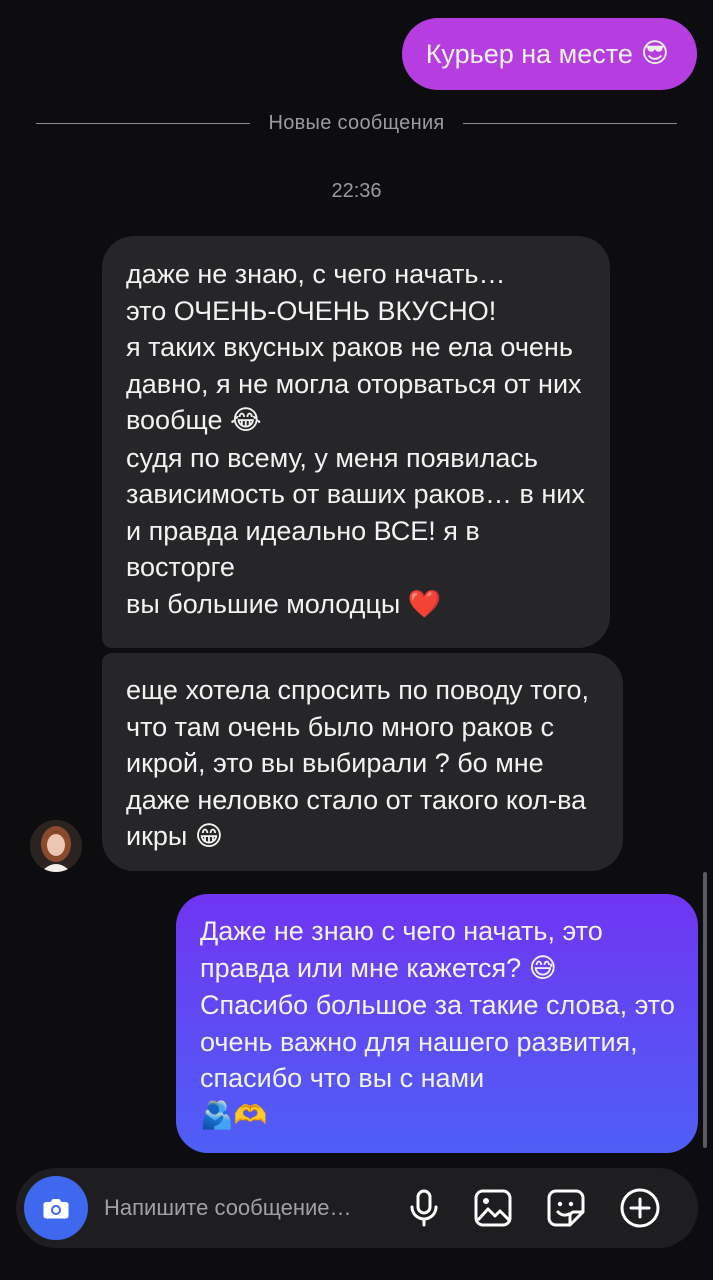 This screenshot has width=713, height=1280. I want to click on divider-label: Новые сообщения, so click(356, 122).